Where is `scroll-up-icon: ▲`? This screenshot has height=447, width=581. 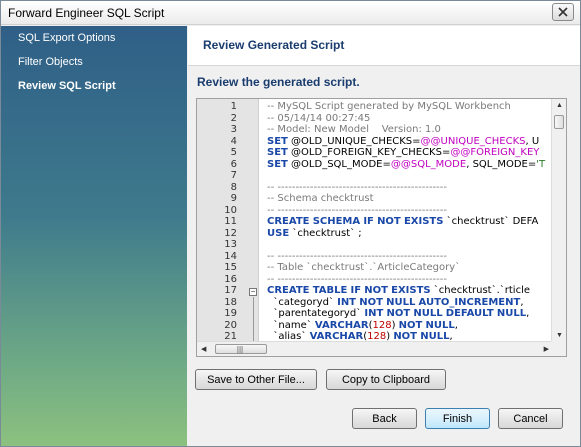 scroll-up-icon: ▲ is located at coordinates (559, 105).